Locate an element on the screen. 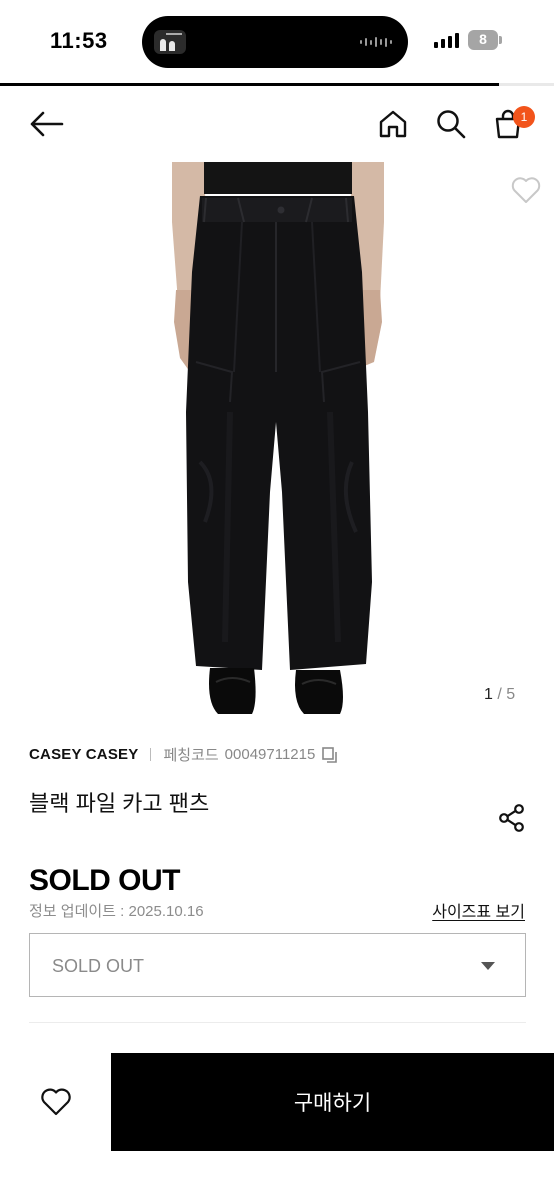  chevron-down-icon is located at coordinates (488, 966).